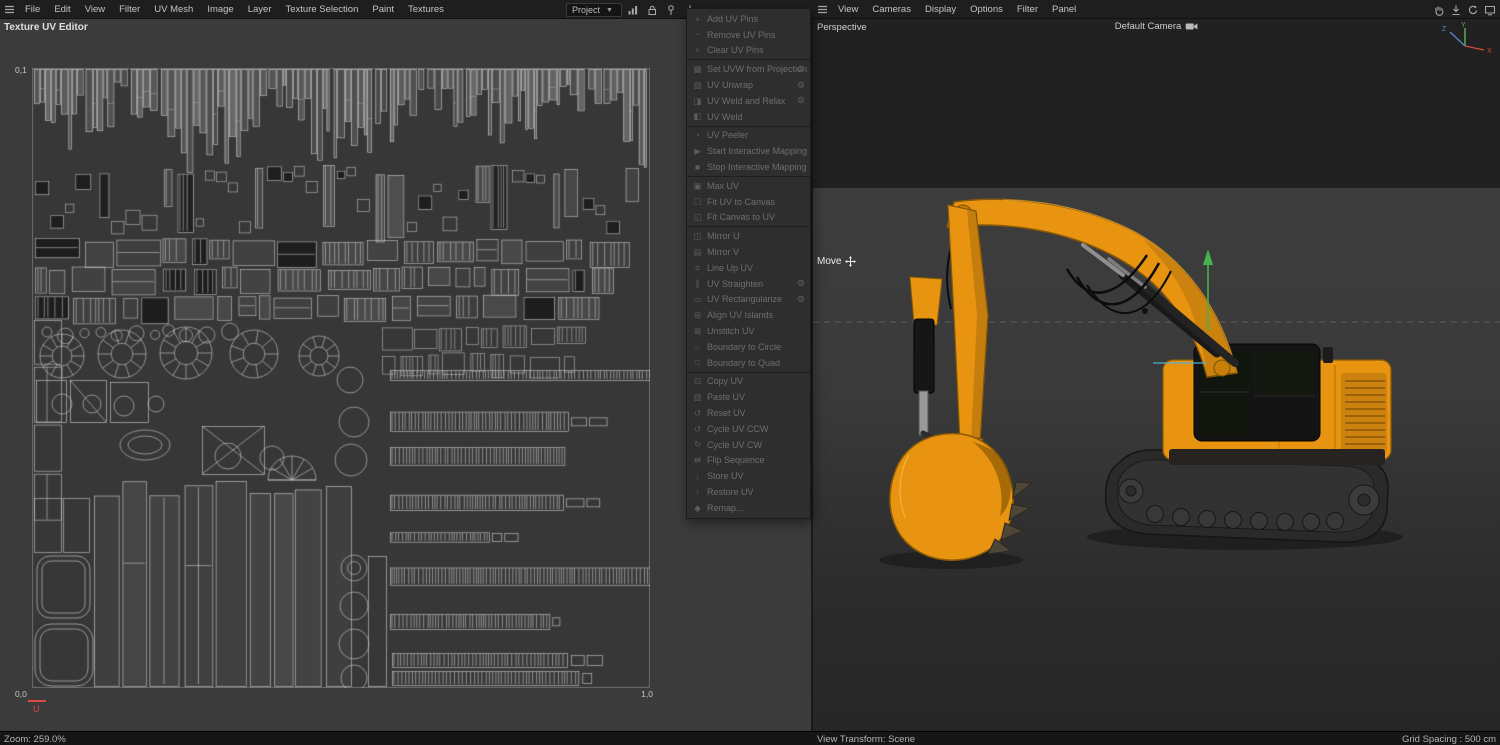  What do you see at coordinates (748, 69) in the screenshot?
I see `uv-menu-item-set-uvw-from-projection: ▦ Set UVW from Projection ⚙` at bounding box center [748, 69].